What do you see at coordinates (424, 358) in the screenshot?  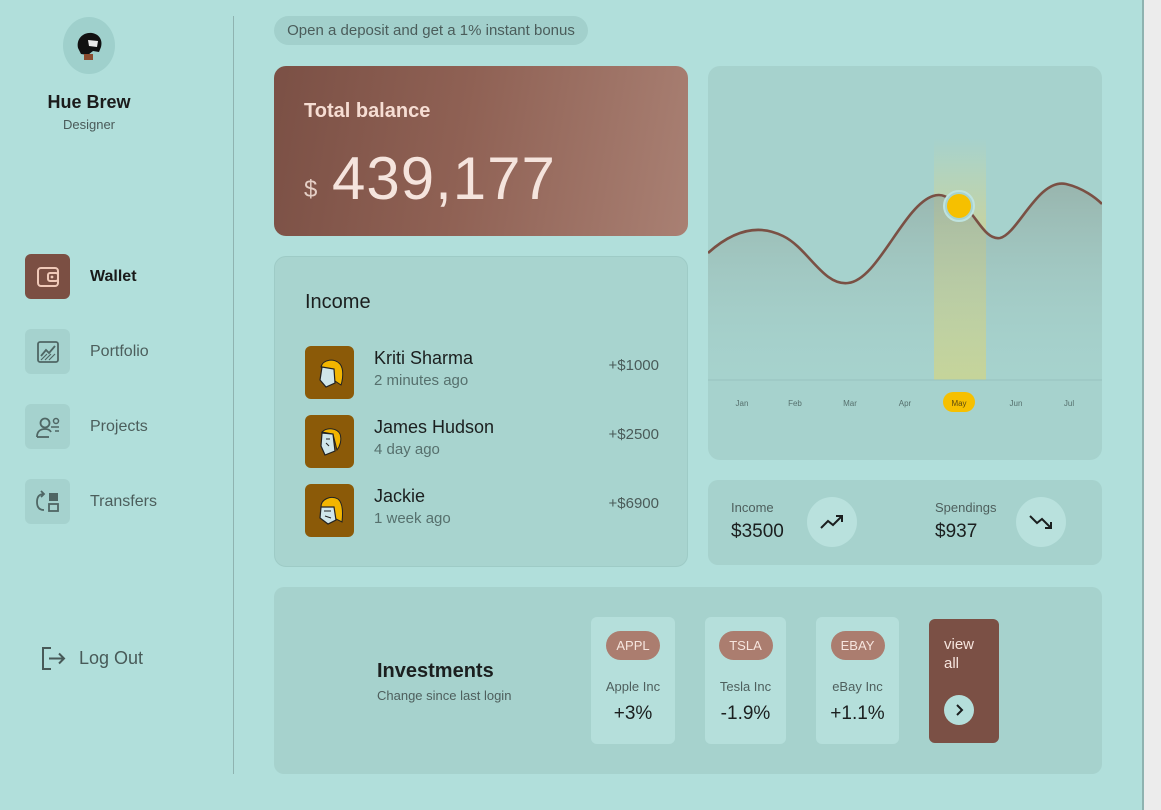 I see `income-name: Kriti Sharma` at bounding box center [424, 358].